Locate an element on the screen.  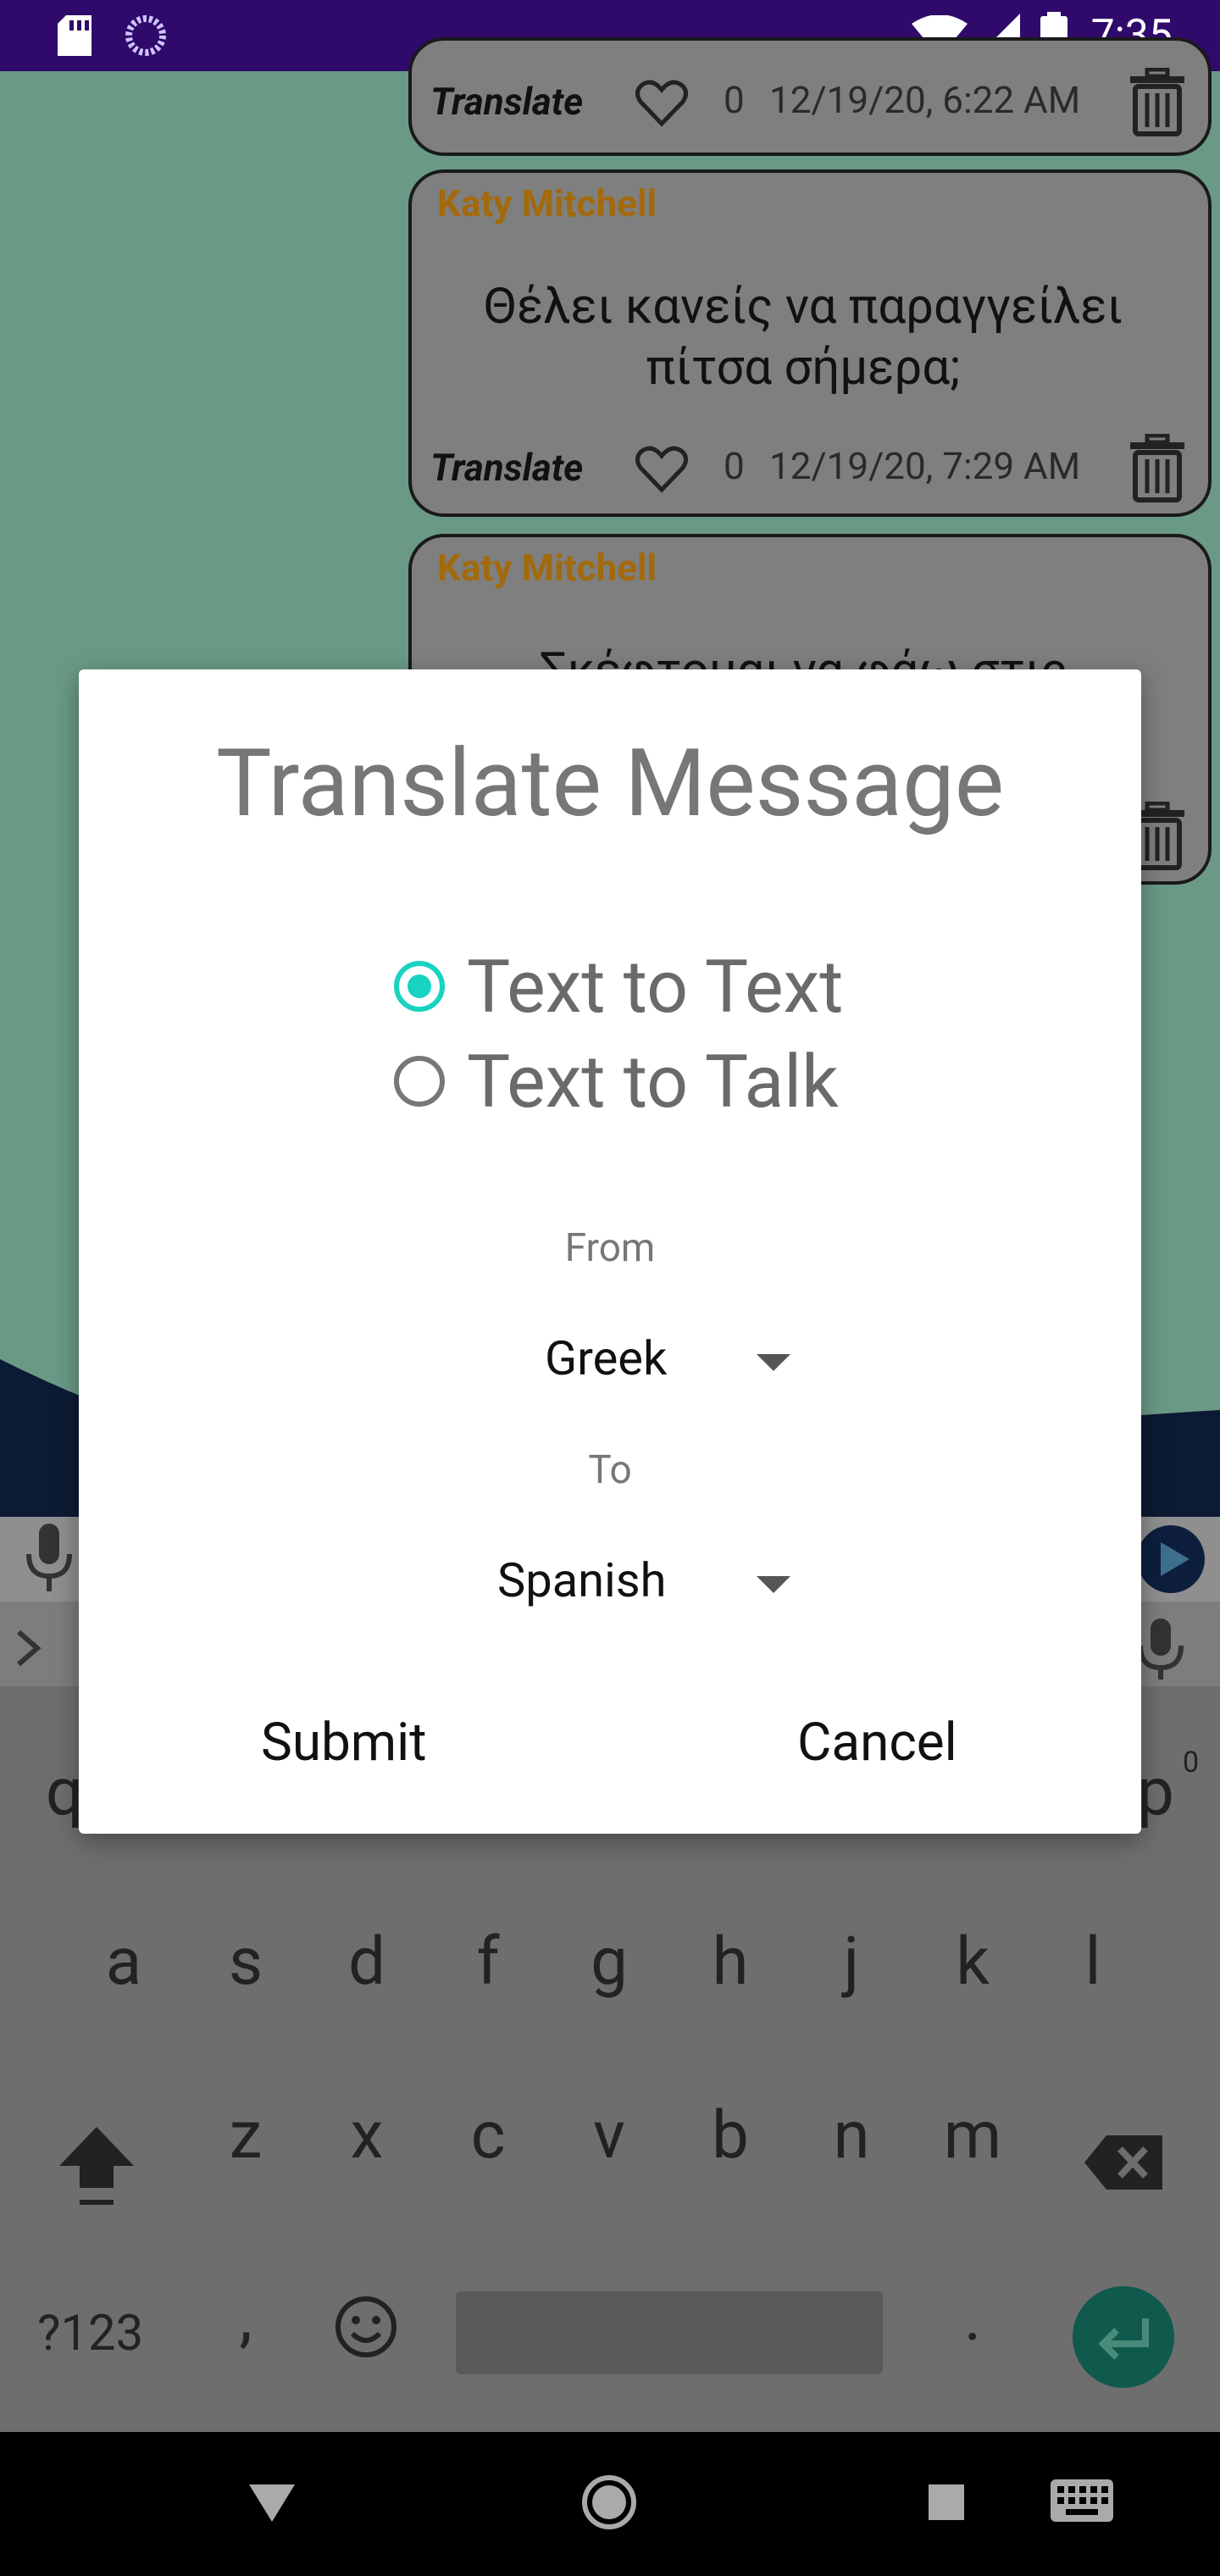
from-language-spinner: Greek is located at coordinates (684, 1364).